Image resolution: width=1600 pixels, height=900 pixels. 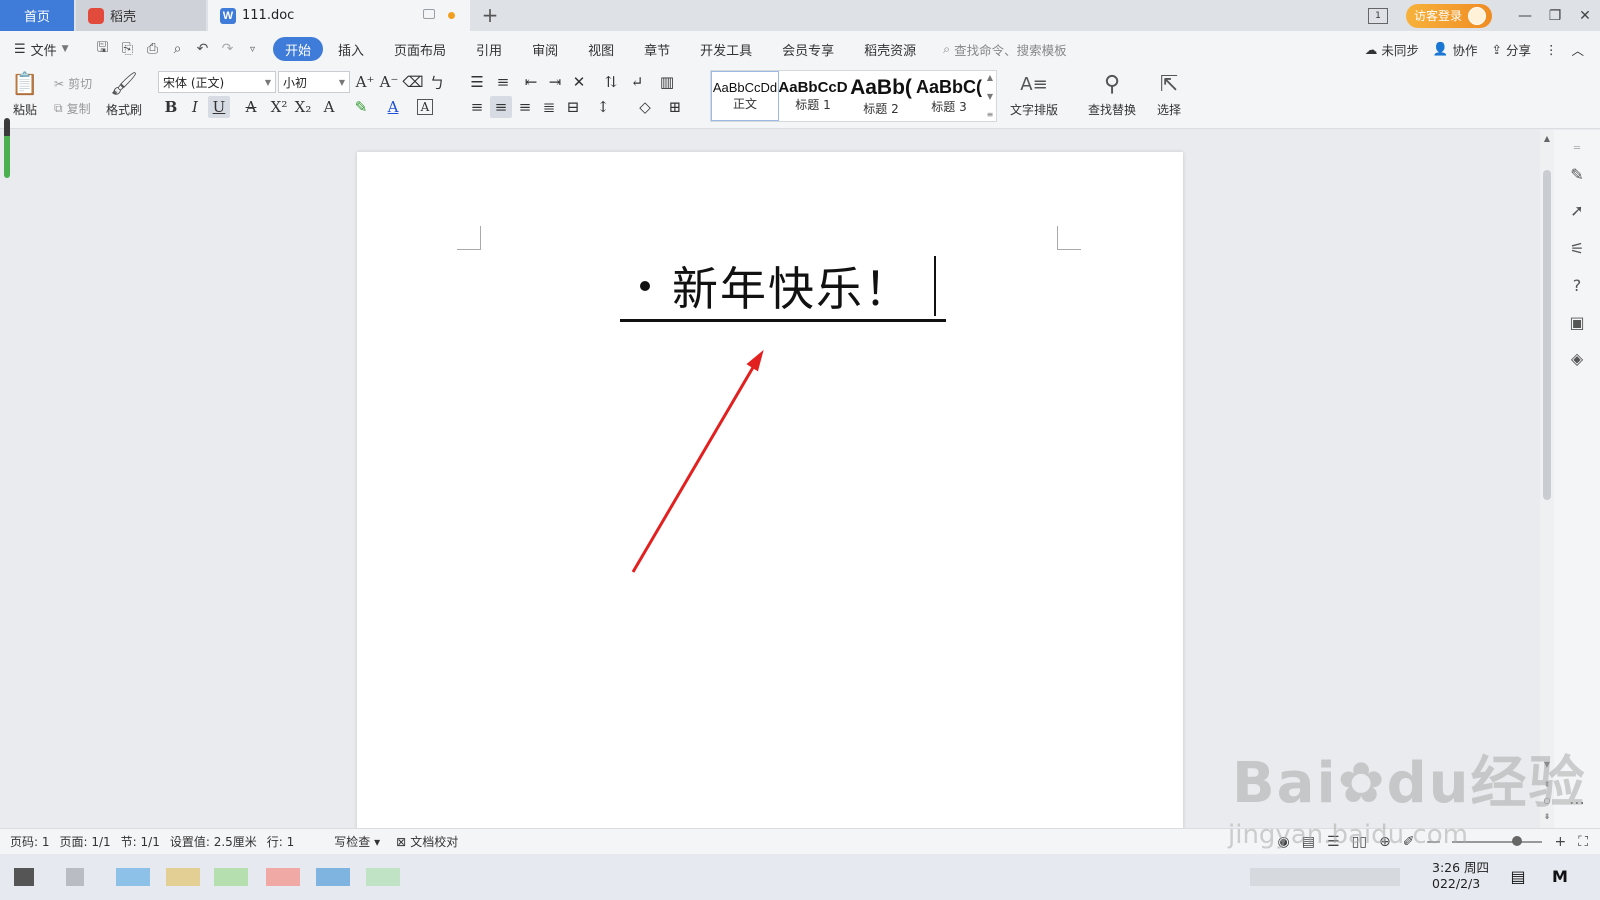 What do you see at coordinates (1555, 15) in the screenshot?
I see `restore-button: ❐` at bounding box center [1555, 15].